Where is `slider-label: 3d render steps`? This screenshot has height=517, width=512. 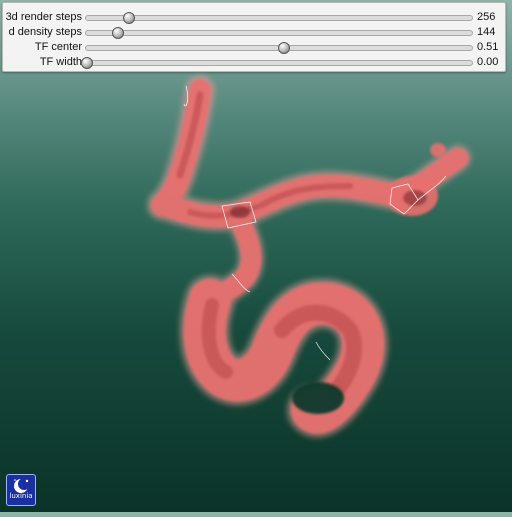
slider-label: 3d render steps is located at coordinates (43, 17).